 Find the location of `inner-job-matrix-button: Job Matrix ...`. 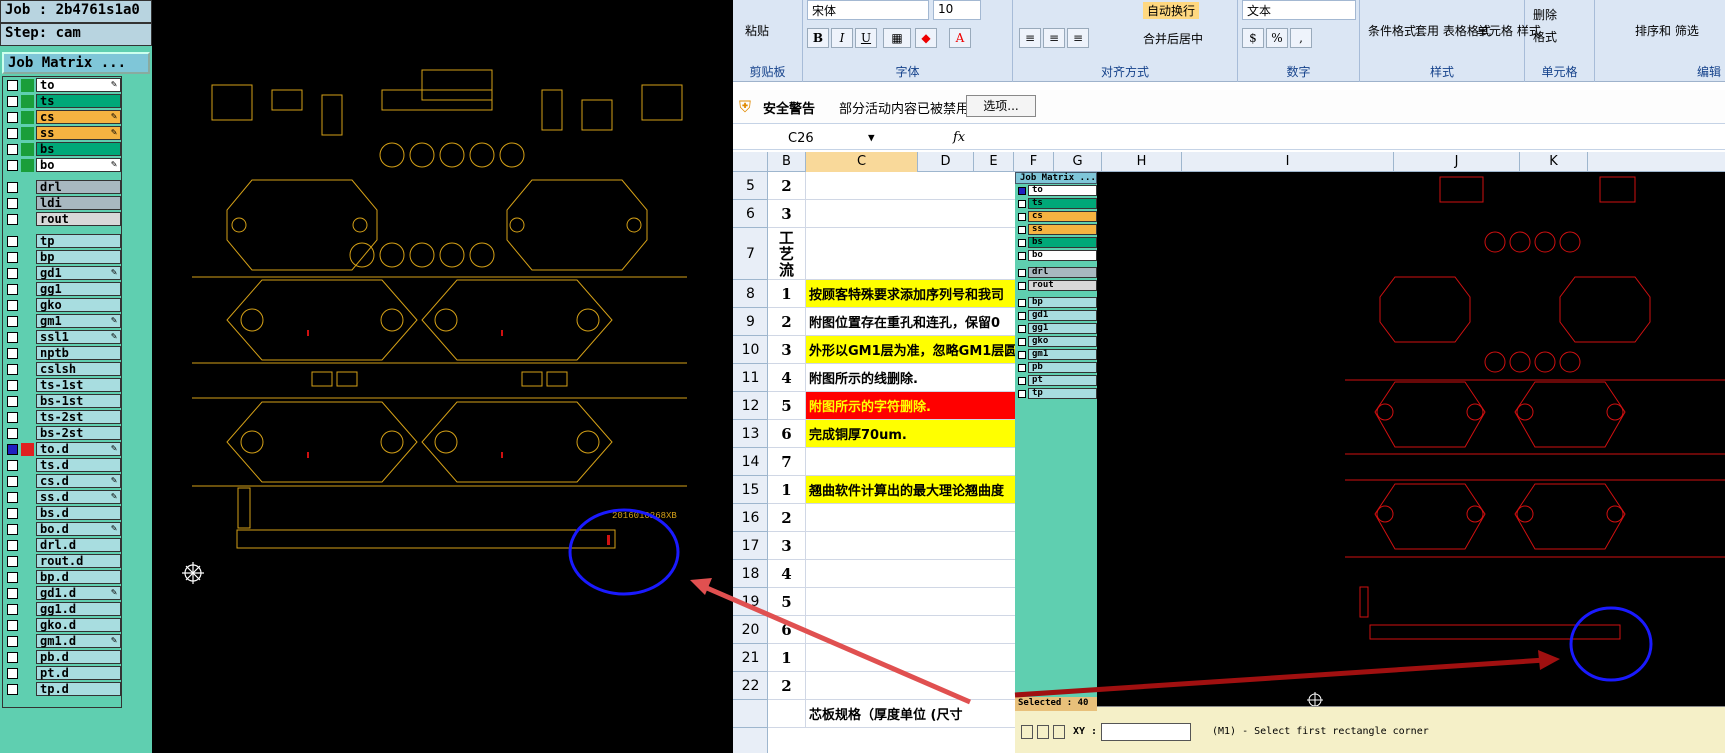

inner-job-matrix-button: Job Matrix ... is located at coordinates (1056, 178).